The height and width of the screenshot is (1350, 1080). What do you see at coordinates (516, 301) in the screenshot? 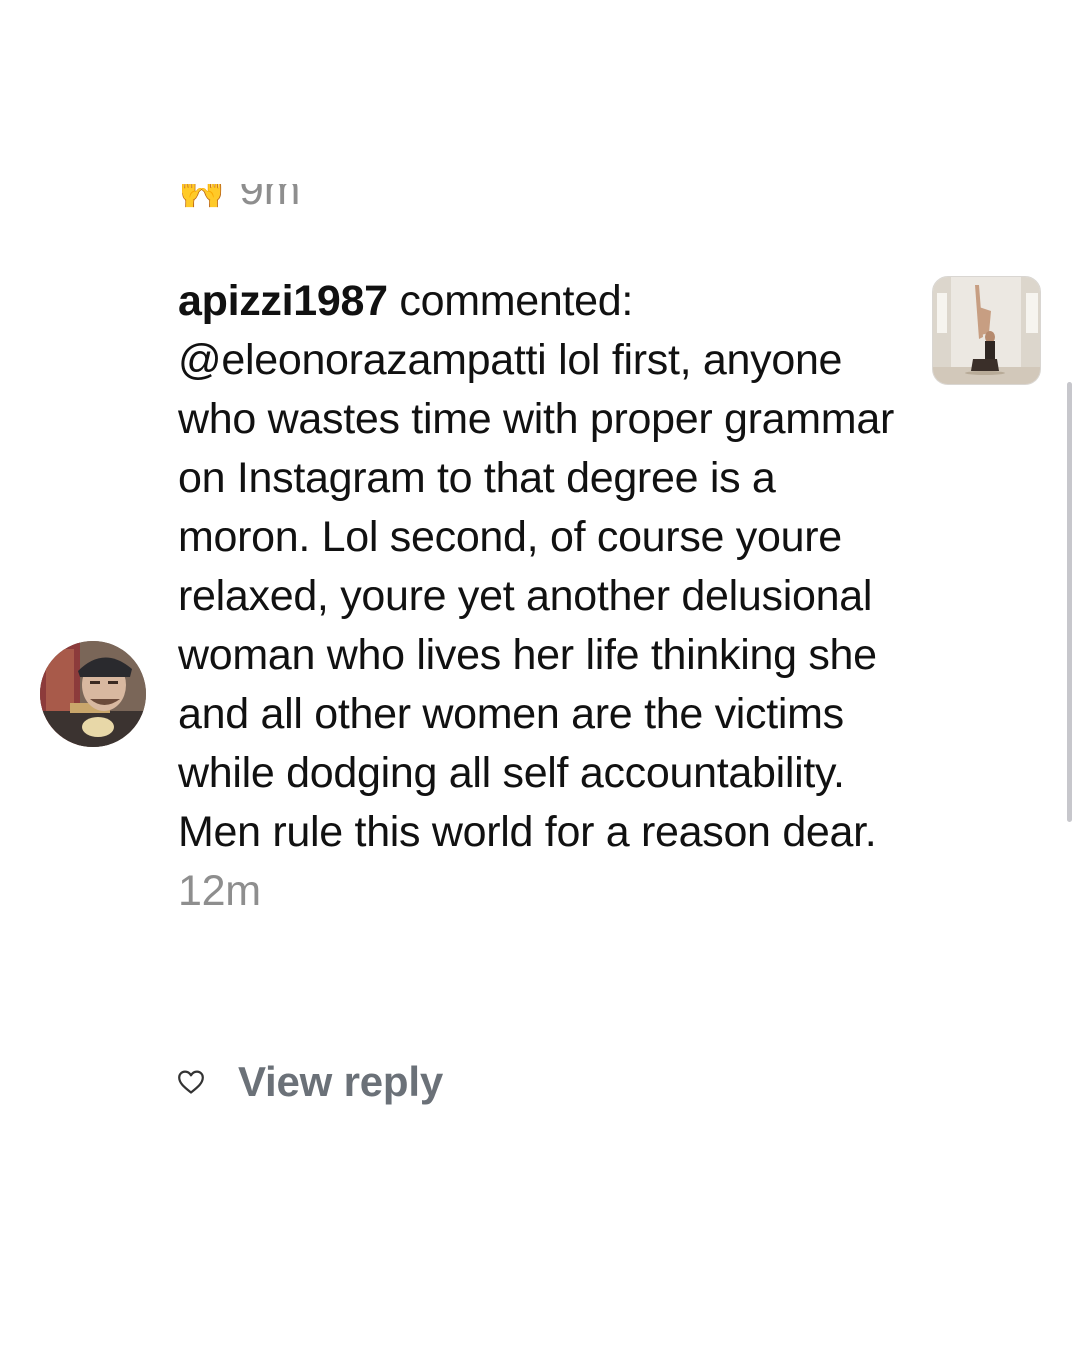
I see `comment-action-text: commented:` at bounding box center [516, 301].